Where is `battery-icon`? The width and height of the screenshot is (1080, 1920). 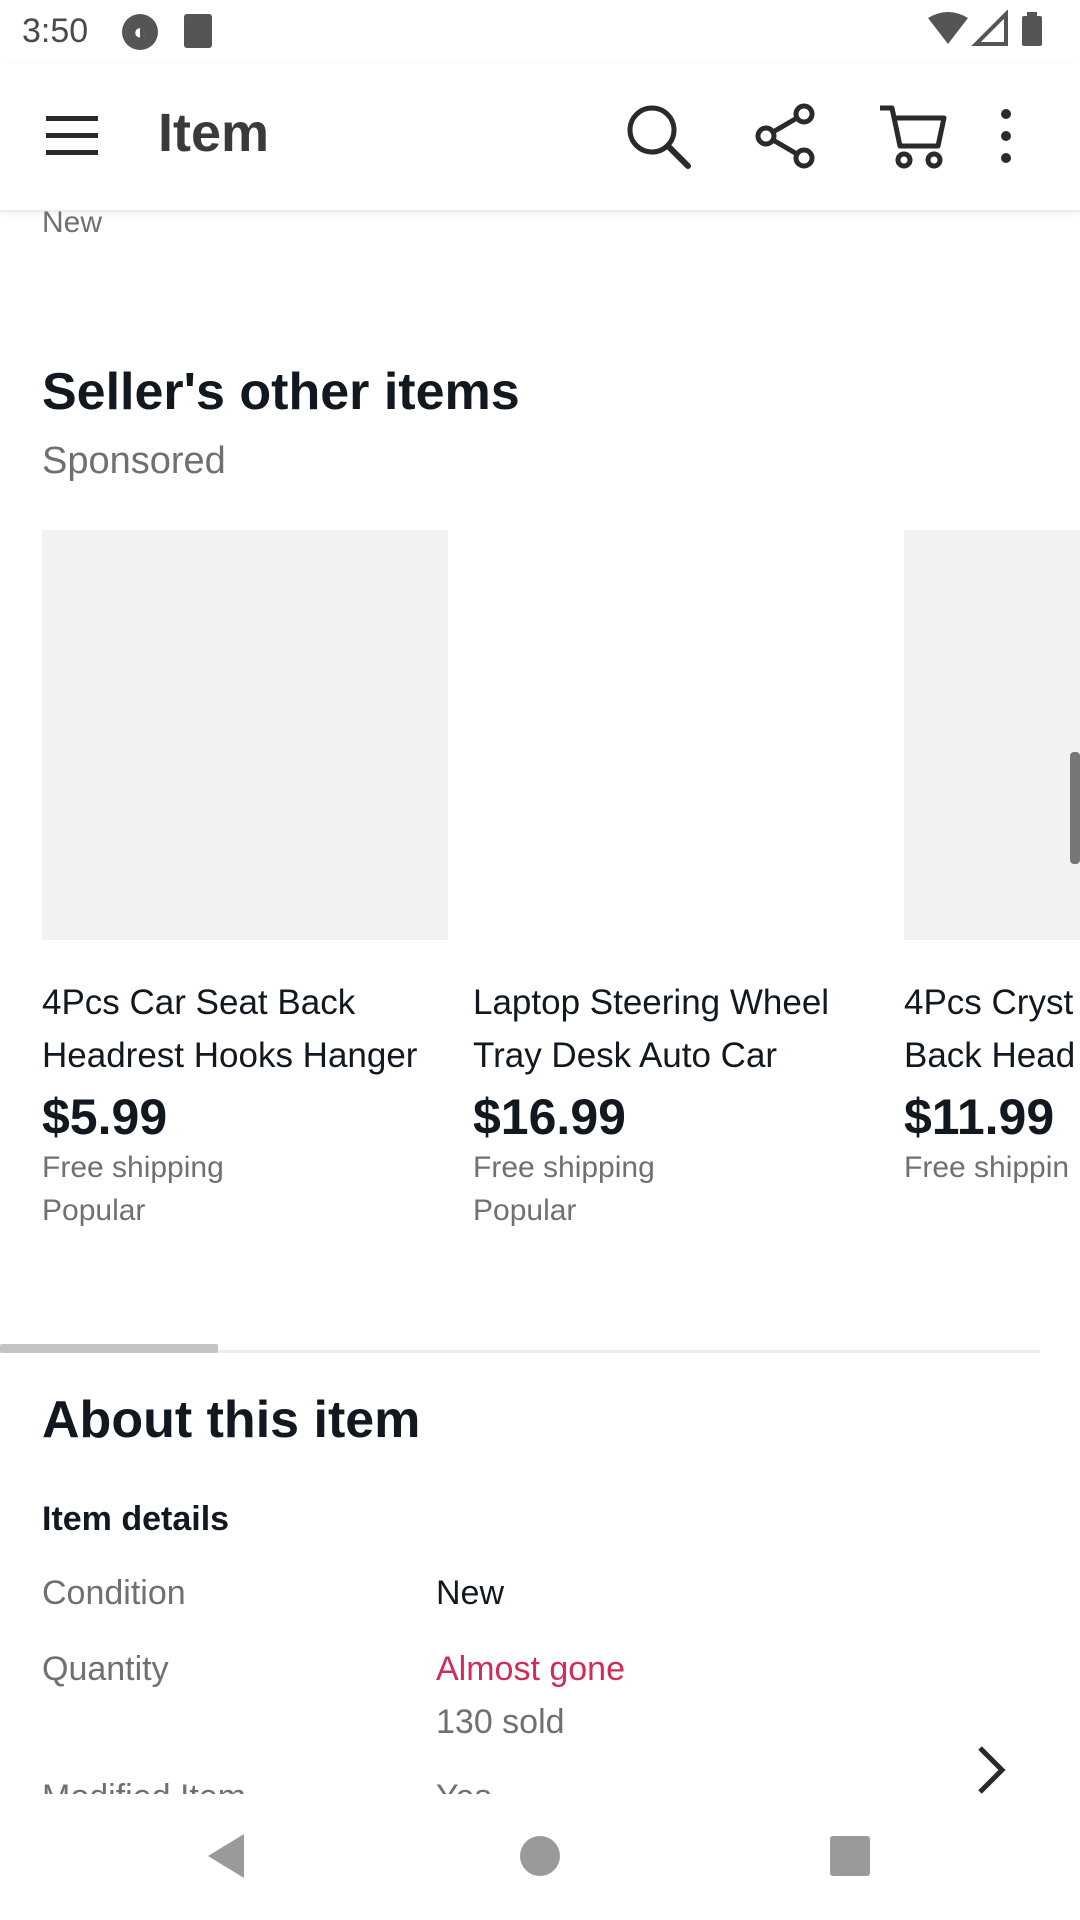
battery-icon is located at coordinates (1032, 31).